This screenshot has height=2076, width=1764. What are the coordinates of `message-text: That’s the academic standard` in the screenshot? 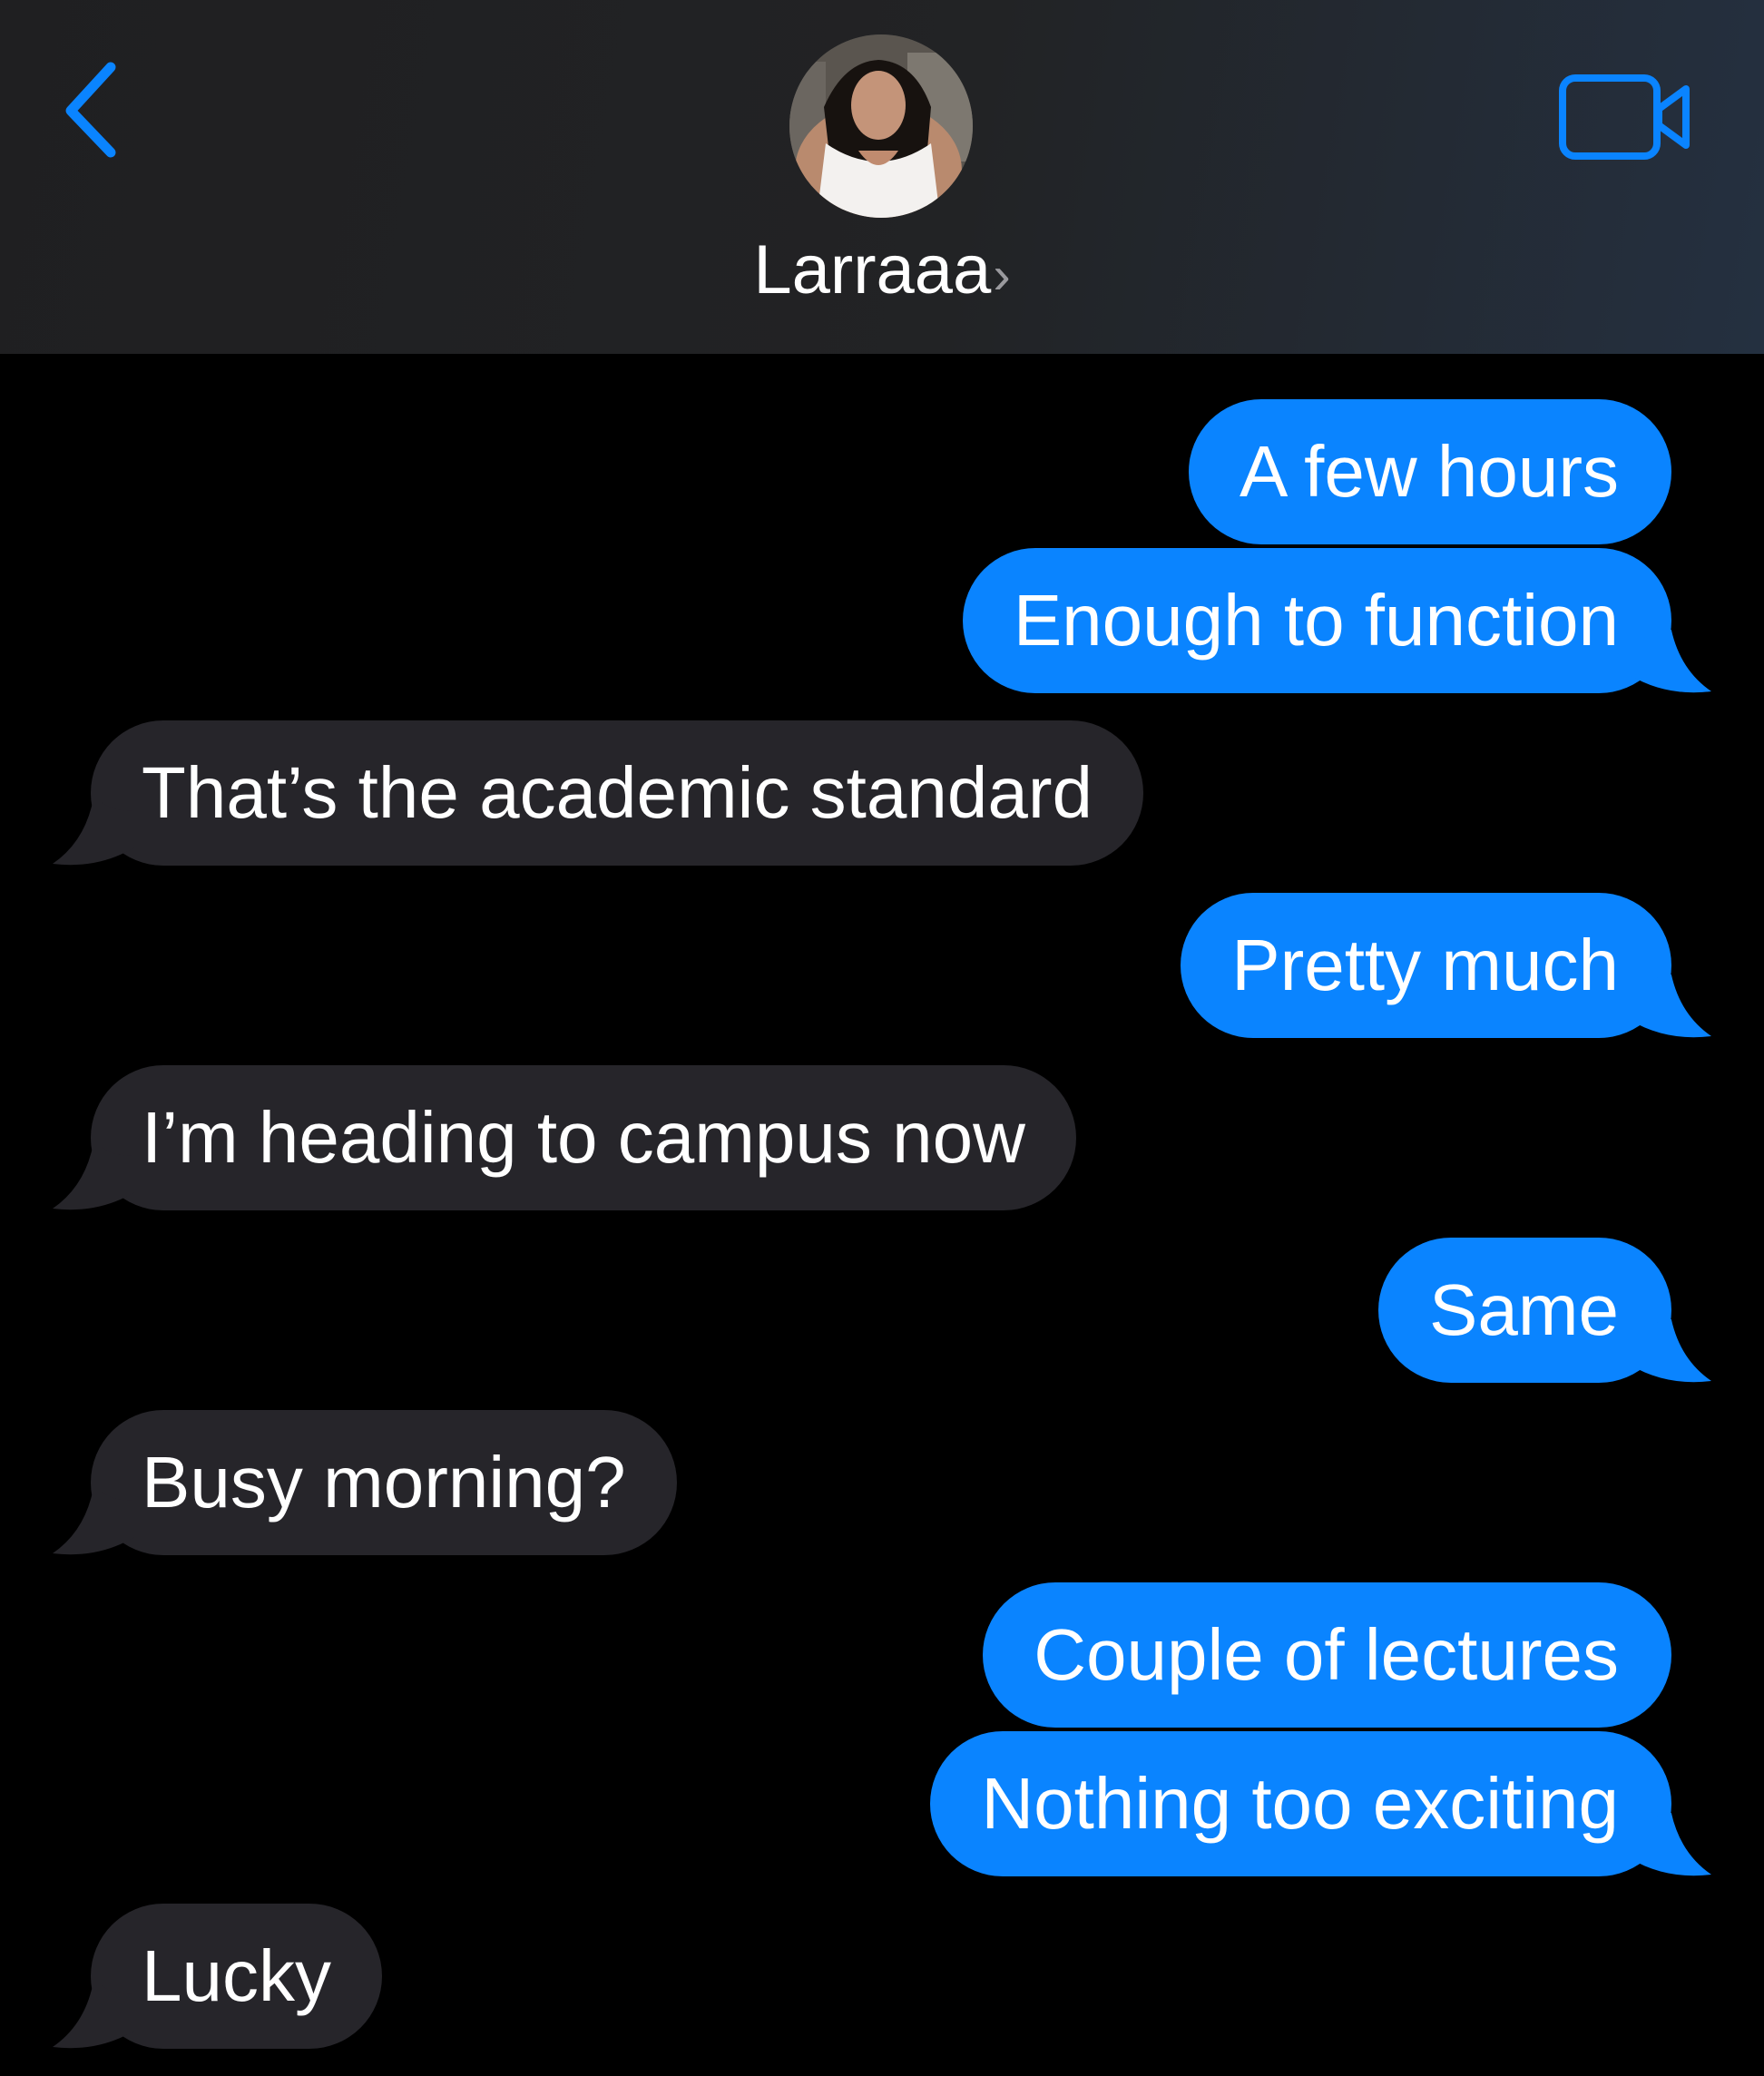 It's located at (617, 792).